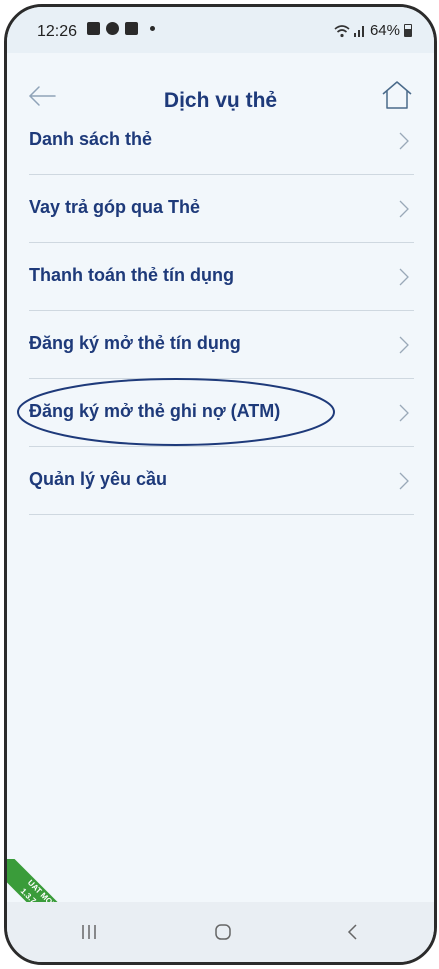 The height and width of the screenshot is (969, 439). I want to click on home-circle-icon, so click(223, 932).